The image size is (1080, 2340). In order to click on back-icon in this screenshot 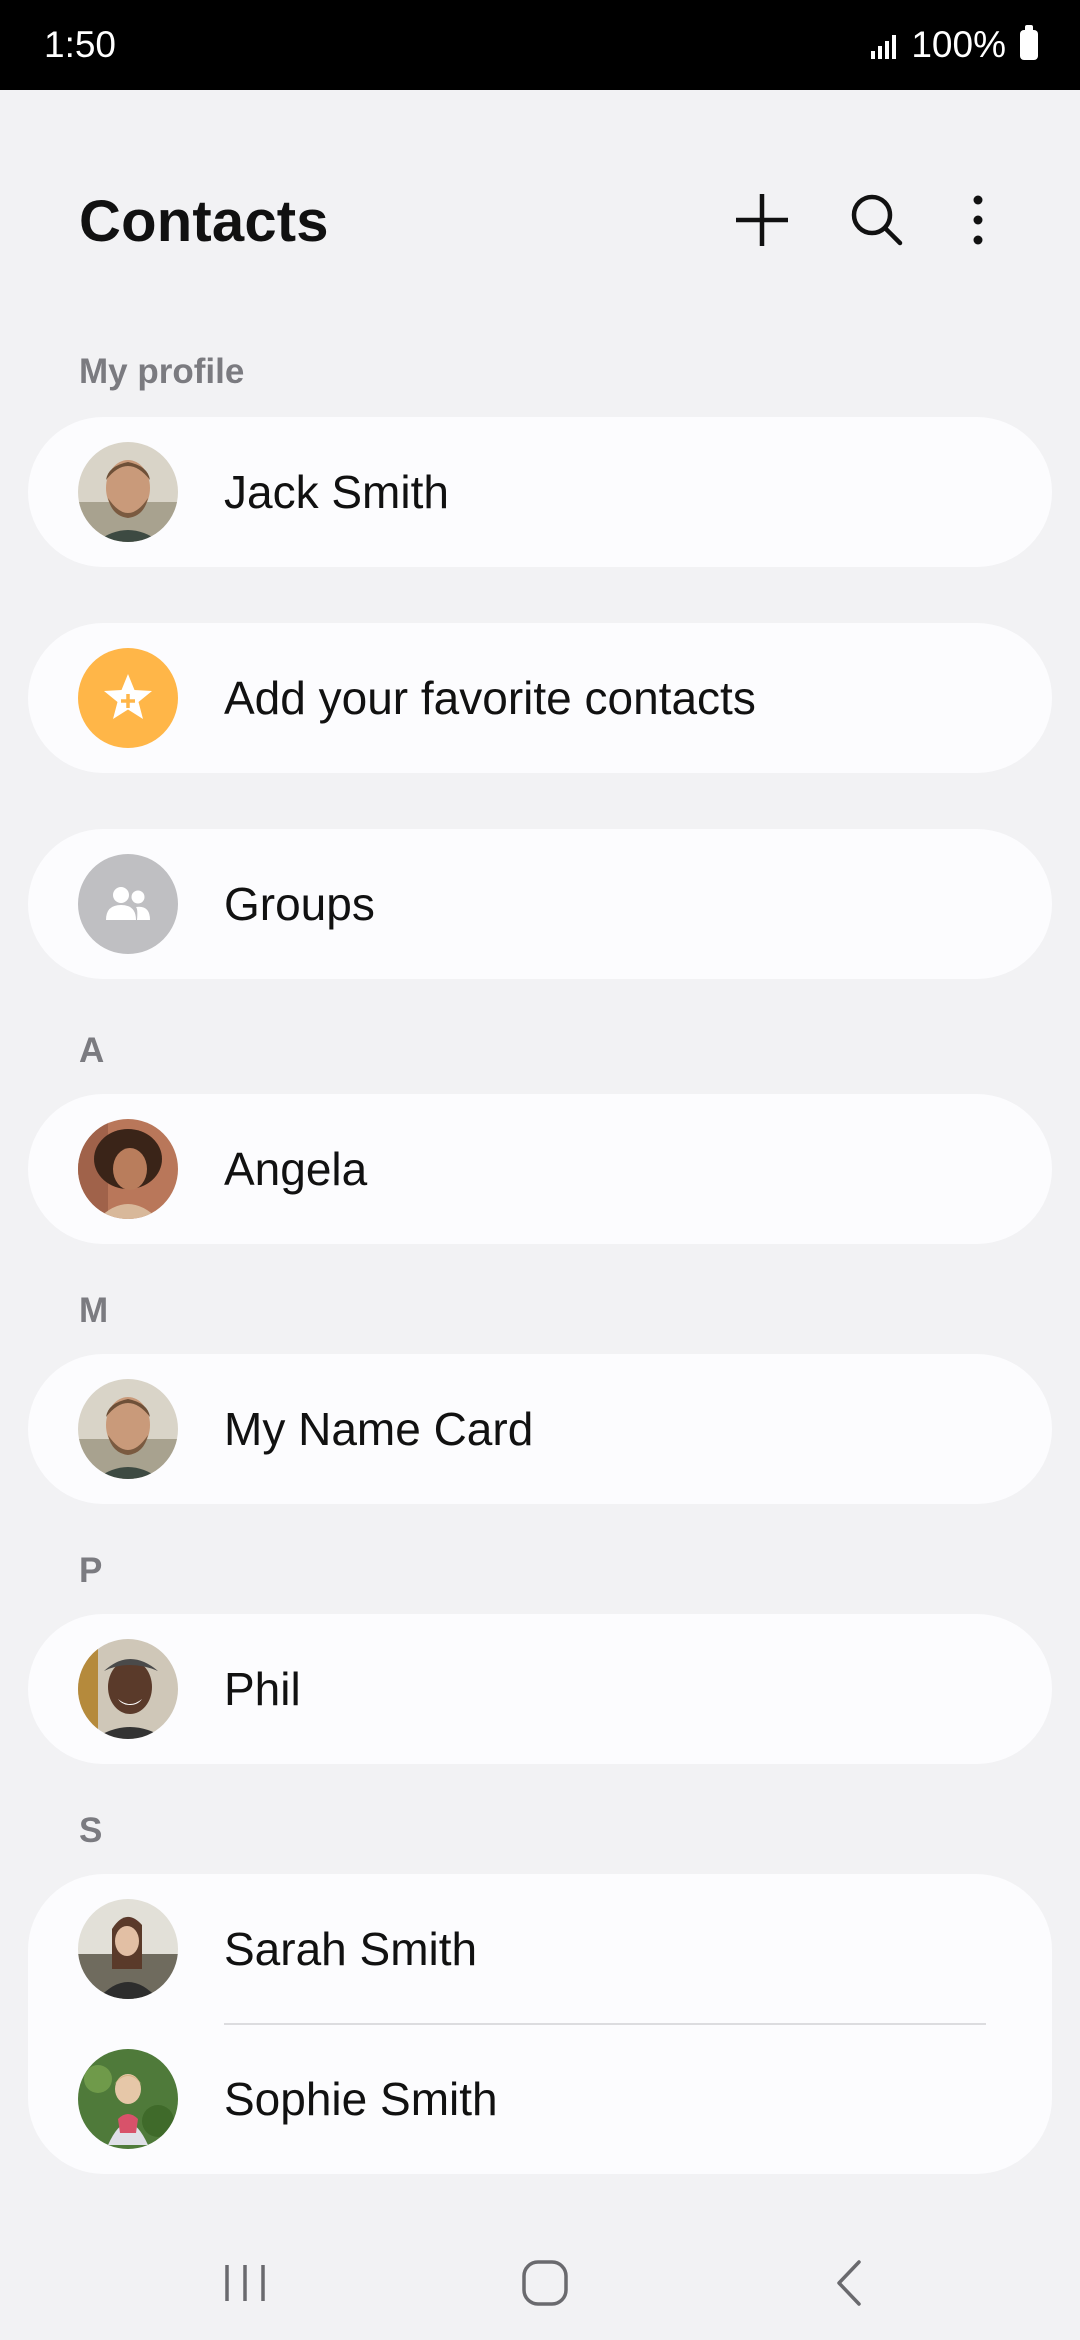, I will do `click(849, 2283)`.